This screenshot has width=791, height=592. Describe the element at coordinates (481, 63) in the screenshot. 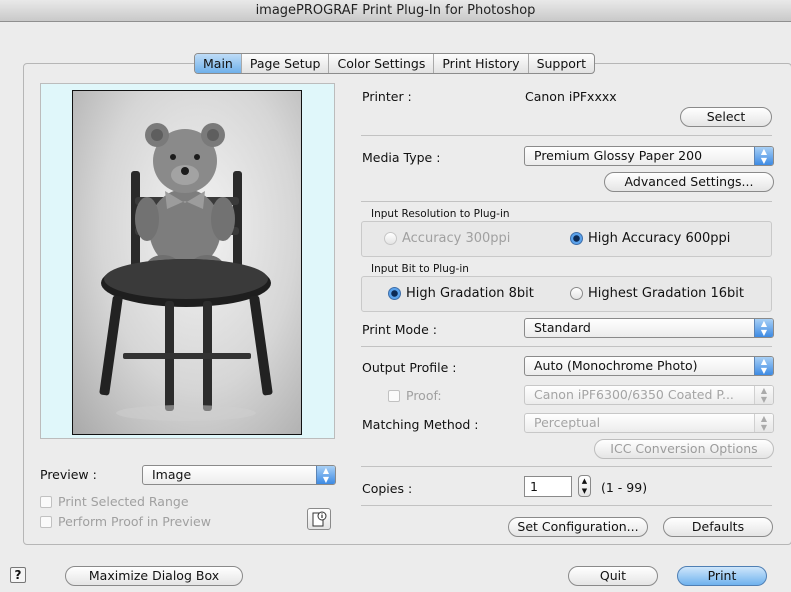

I see `tab-print-history: Print History` at that location.